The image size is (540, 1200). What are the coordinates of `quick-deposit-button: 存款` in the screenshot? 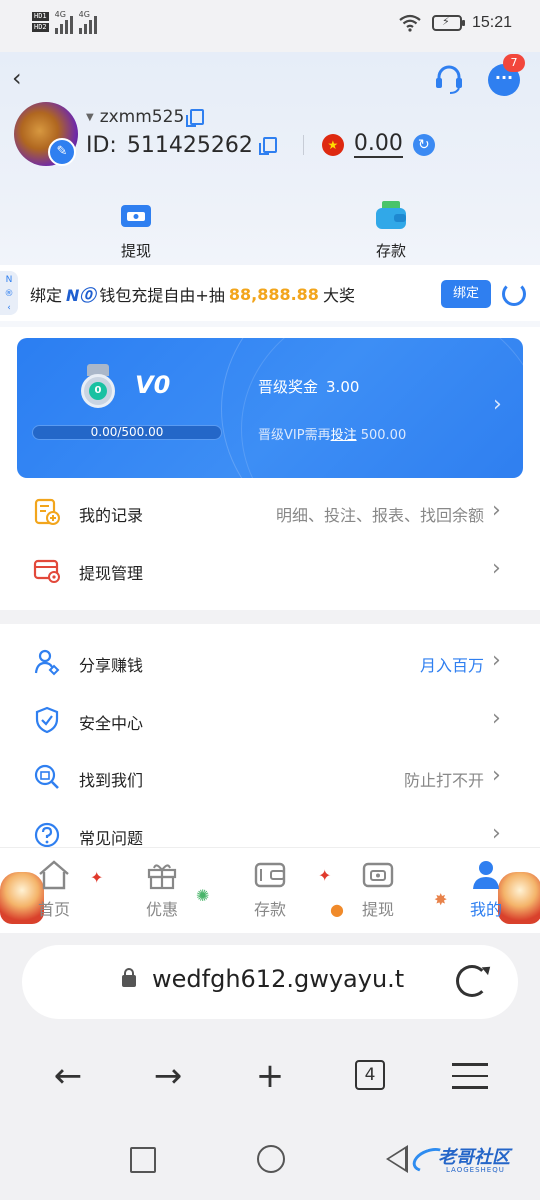 It's located at (391, 230).